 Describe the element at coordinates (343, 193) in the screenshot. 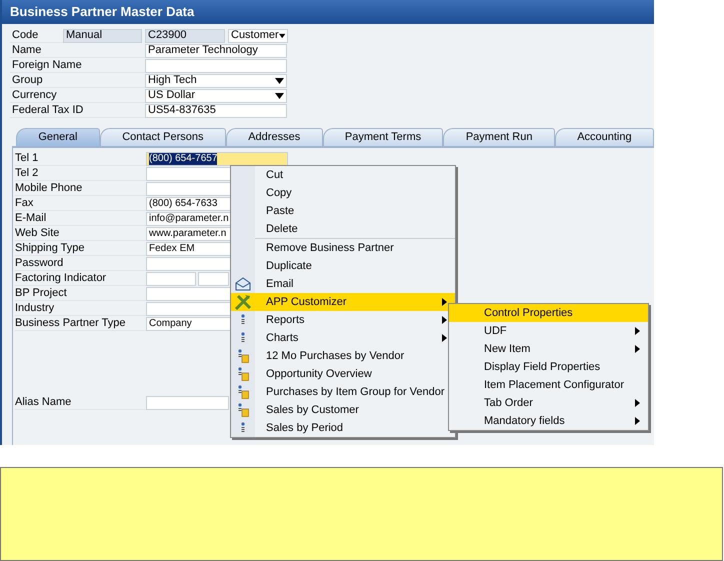

I see `menu-item: Copy` at that location.